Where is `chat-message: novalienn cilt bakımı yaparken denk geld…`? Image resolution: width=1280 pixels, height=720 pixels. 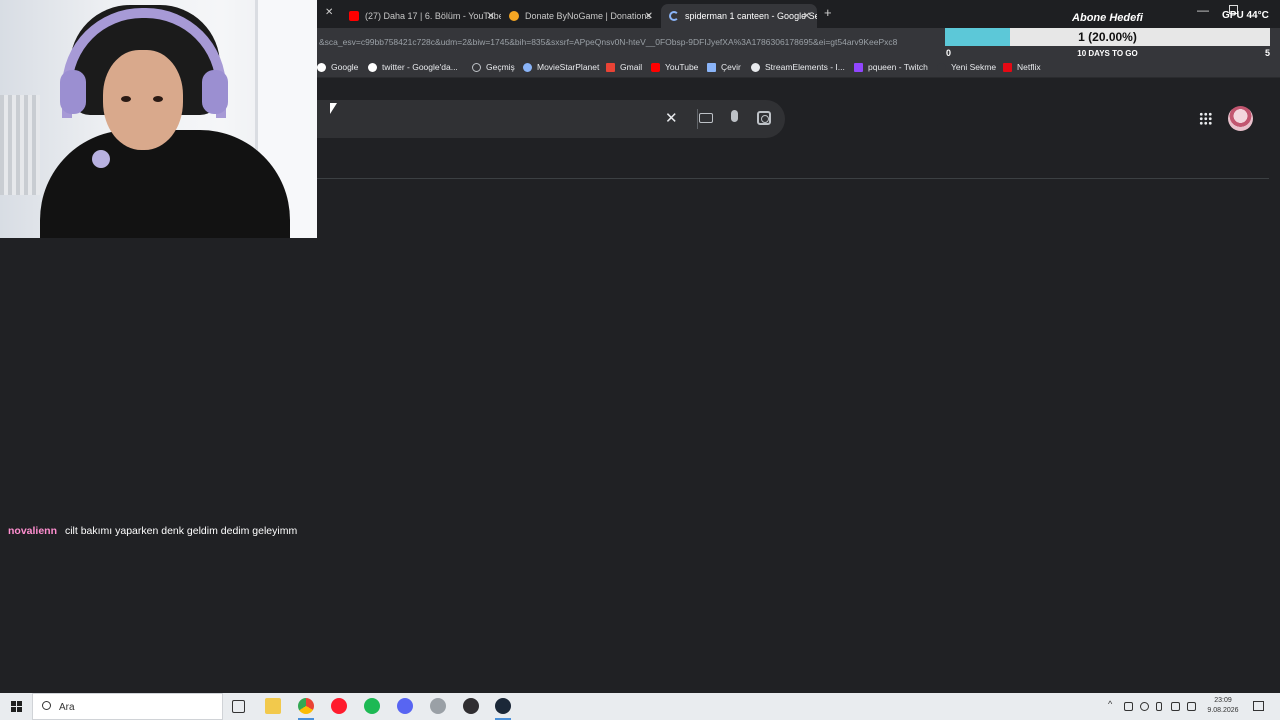 chat-message: novalienn cilt bakımı yaparken denk geld… is located at coordinates (152, 531).